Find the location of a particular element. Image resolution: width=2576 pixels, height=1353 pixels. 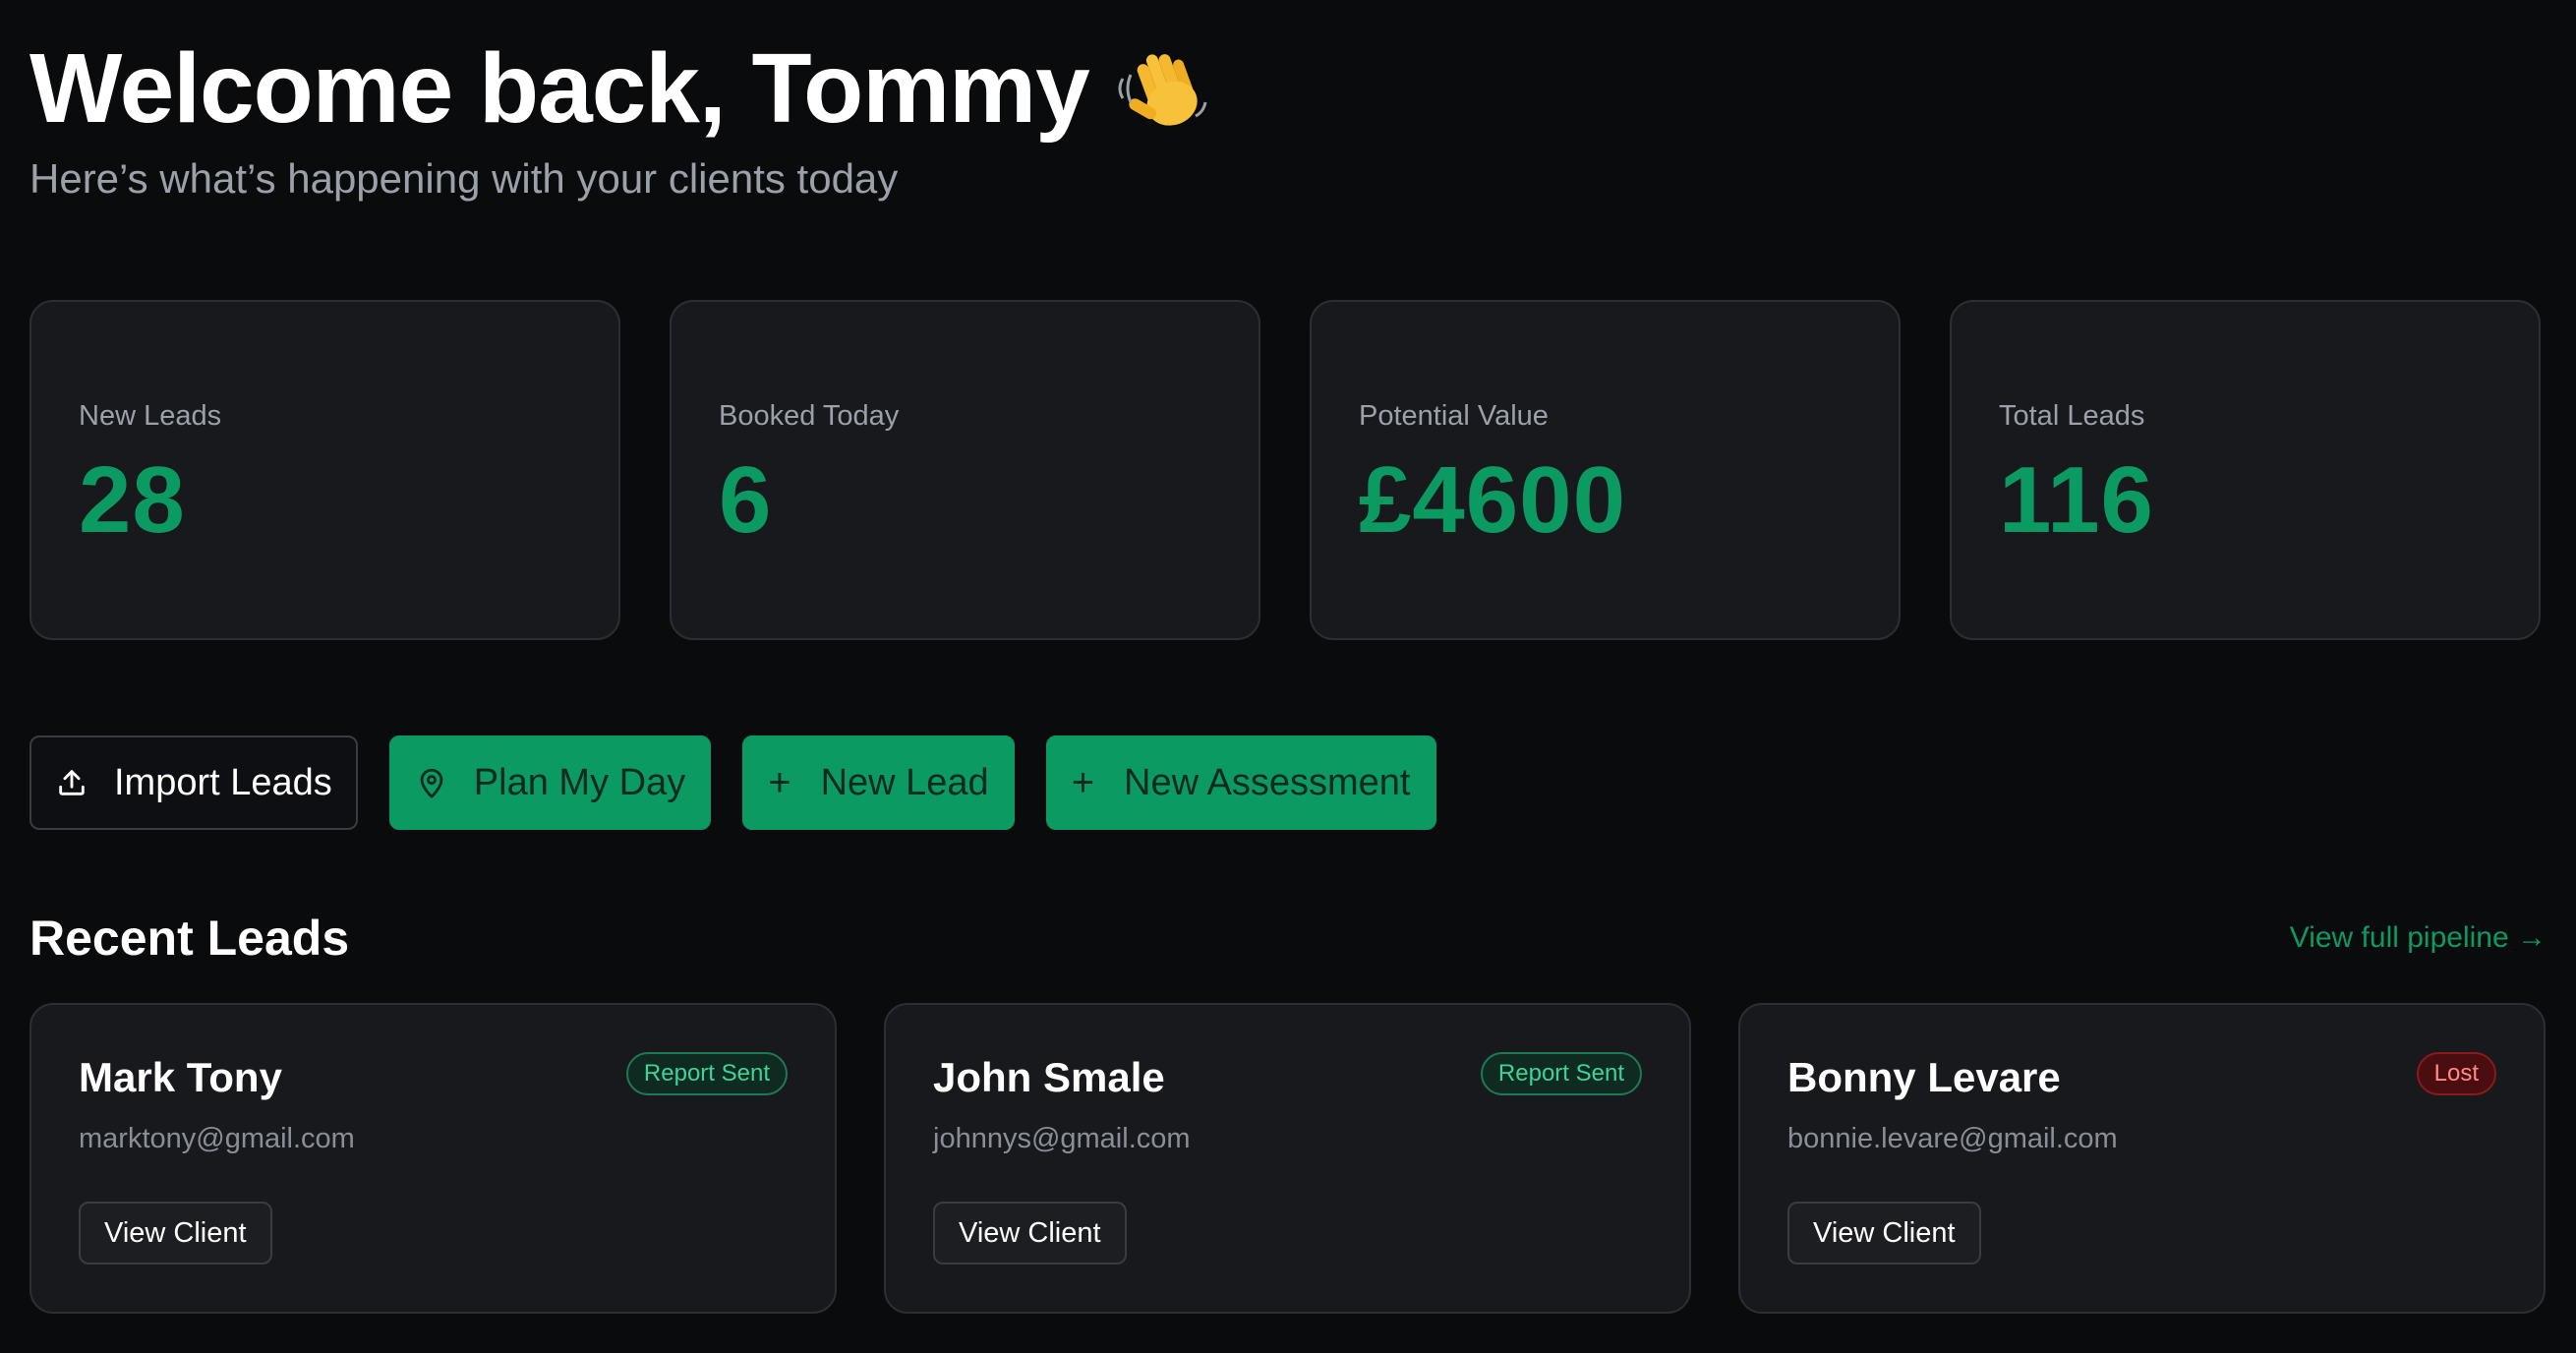

new-assessment-label: New Assessment is located at coordinates (1267, 782).